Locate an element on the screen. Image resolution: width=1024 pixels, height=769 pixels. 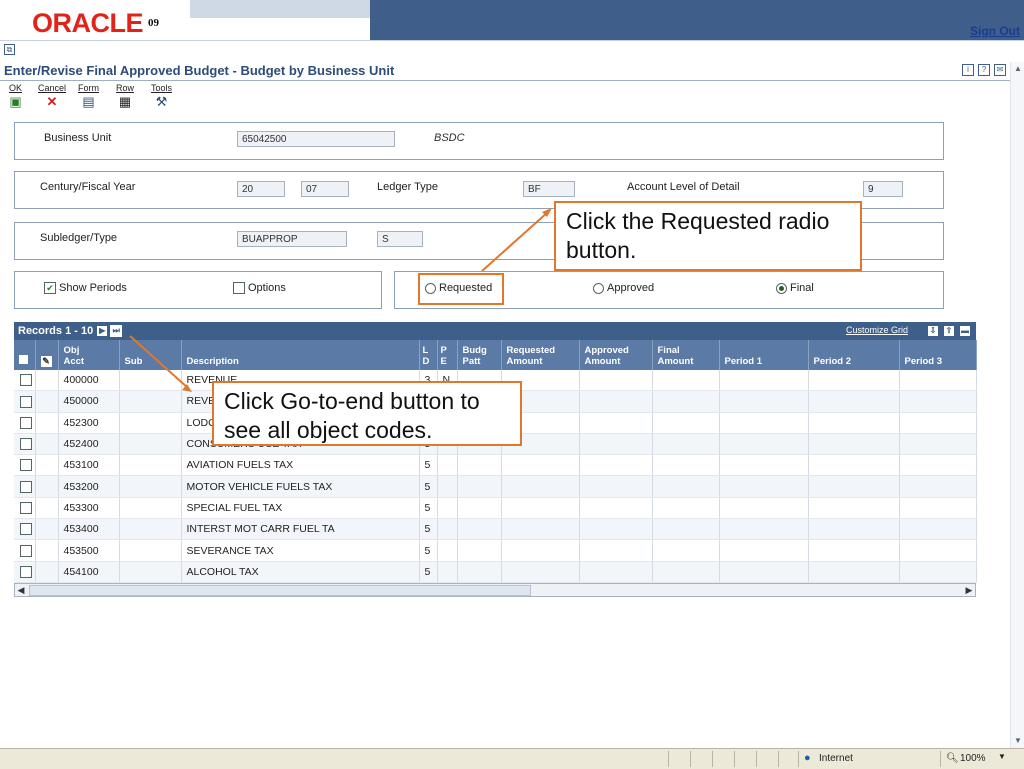
zoom-level: 100% is located at coordinates (973, 758).